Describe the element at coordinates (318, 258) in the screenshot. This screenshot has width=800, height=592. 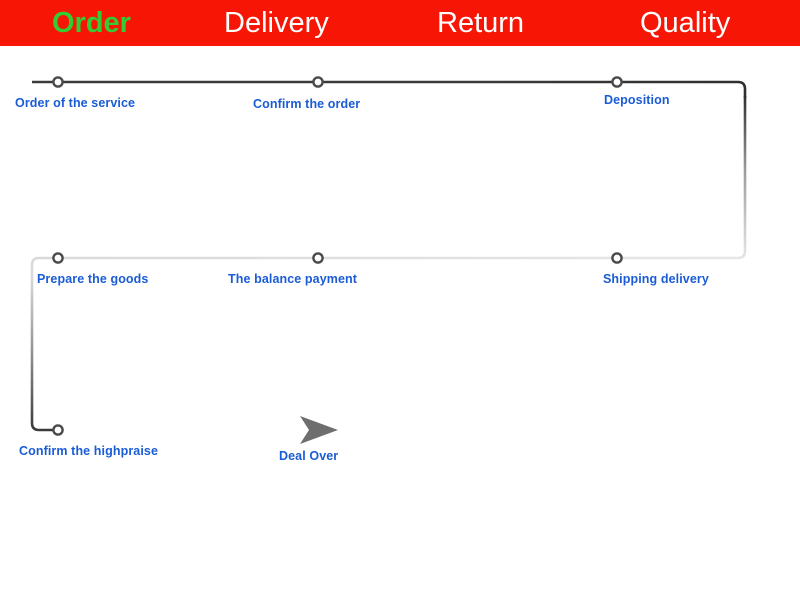
I see `node-circle-the-balance-payment` at that location.